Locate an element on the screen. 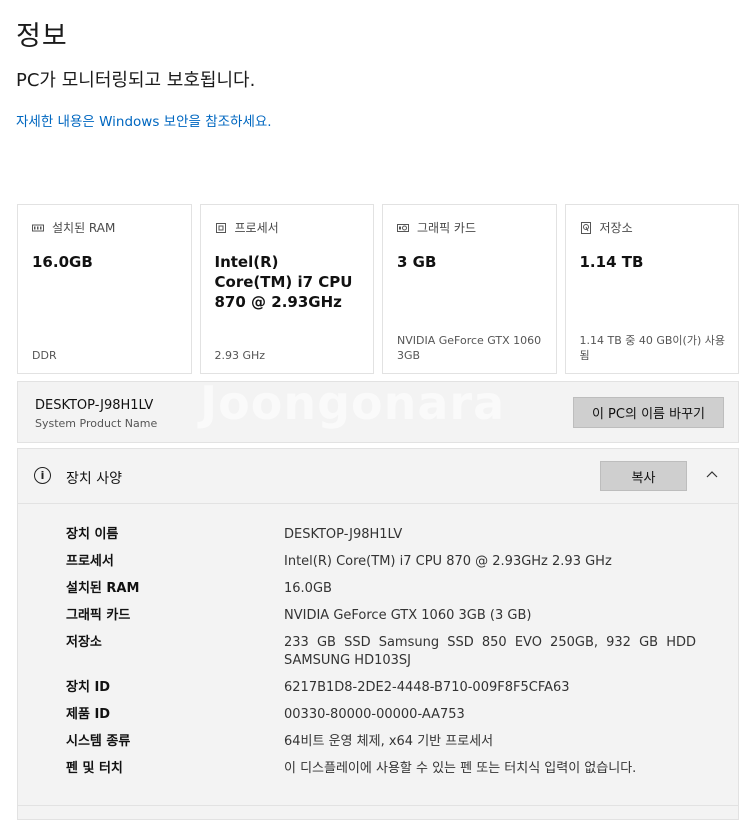  graphics-card: 그래픽 카드 3 GB NVIDIA GeForce GTX 1060 3GB is located at coordinates (469, 289).